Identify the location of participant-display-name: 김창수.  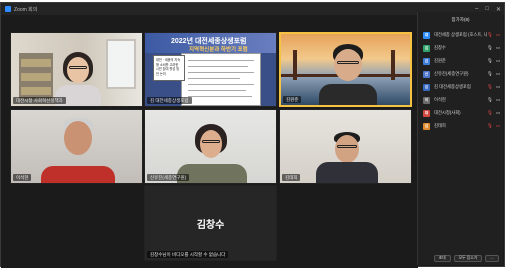
(210, 225).